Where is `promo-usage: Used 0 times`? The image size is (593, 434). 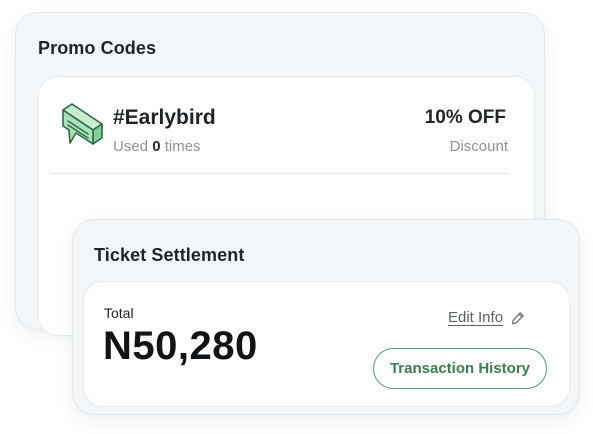 promo-usage: Used 0 times is located at coordinates (157, 146).